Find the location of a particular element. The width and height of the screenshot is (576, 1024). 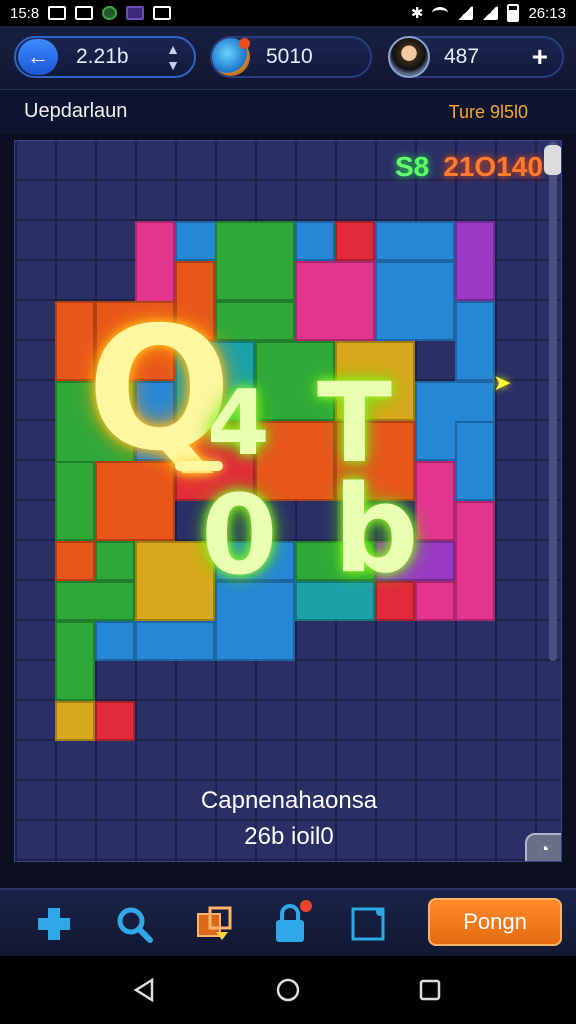

magnify-icon is located at coordinates (134, 924).